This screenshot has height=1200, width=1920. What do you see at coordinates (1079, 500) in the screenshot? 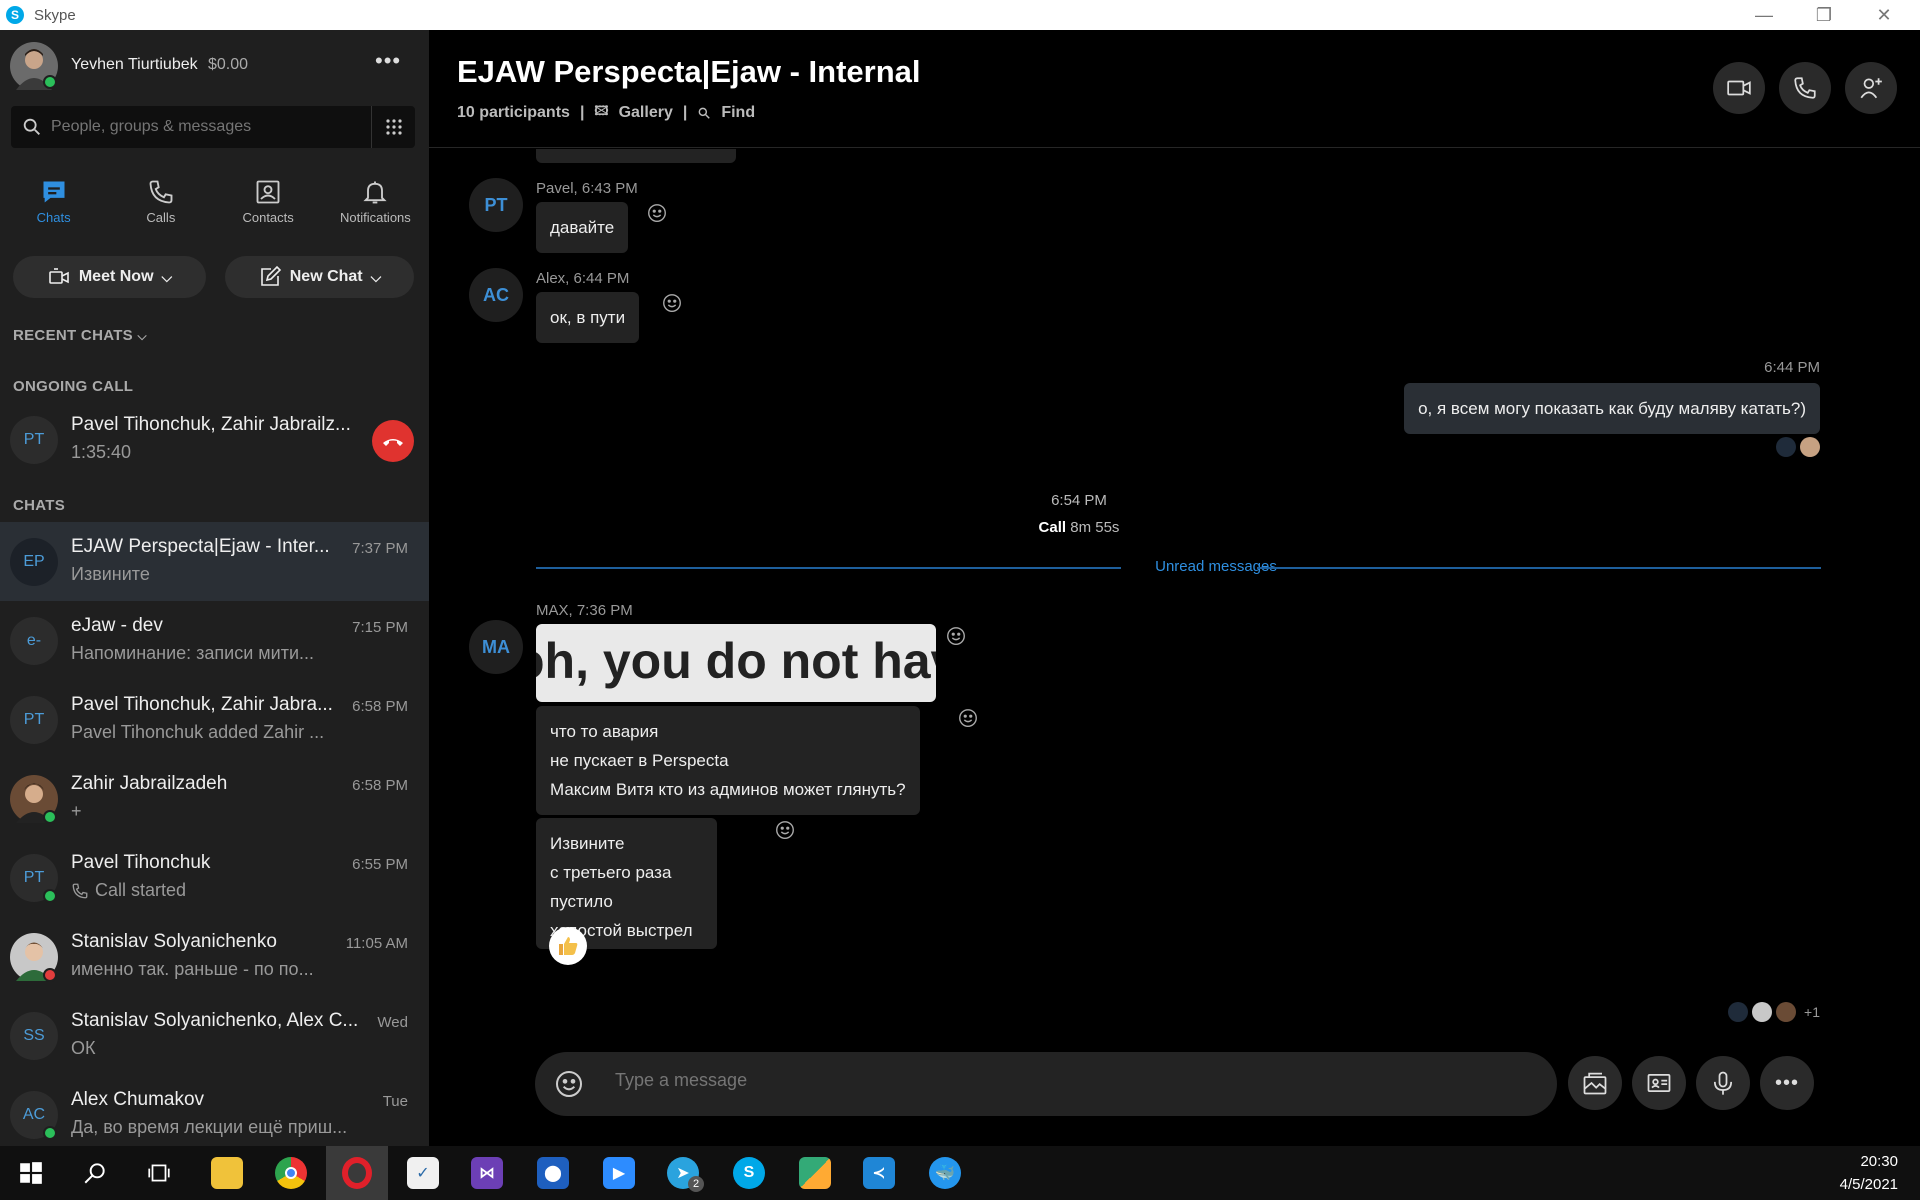
I see `call-time: 6:54 PM` at bounding box center [1079, 500].